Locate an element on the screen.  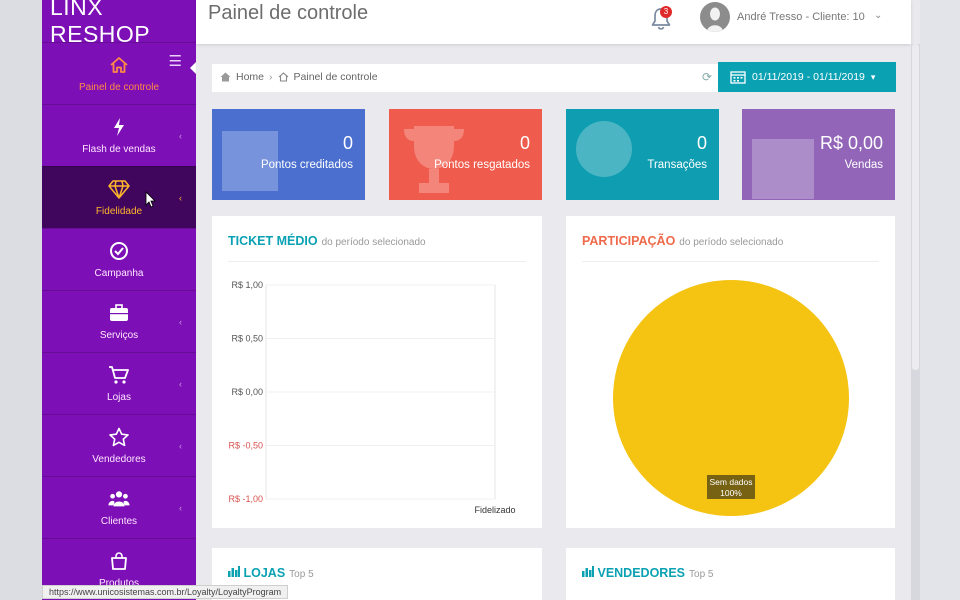
user-menu-label: André Tresso - Cliente: 10 is located at coordinates (801, 17).